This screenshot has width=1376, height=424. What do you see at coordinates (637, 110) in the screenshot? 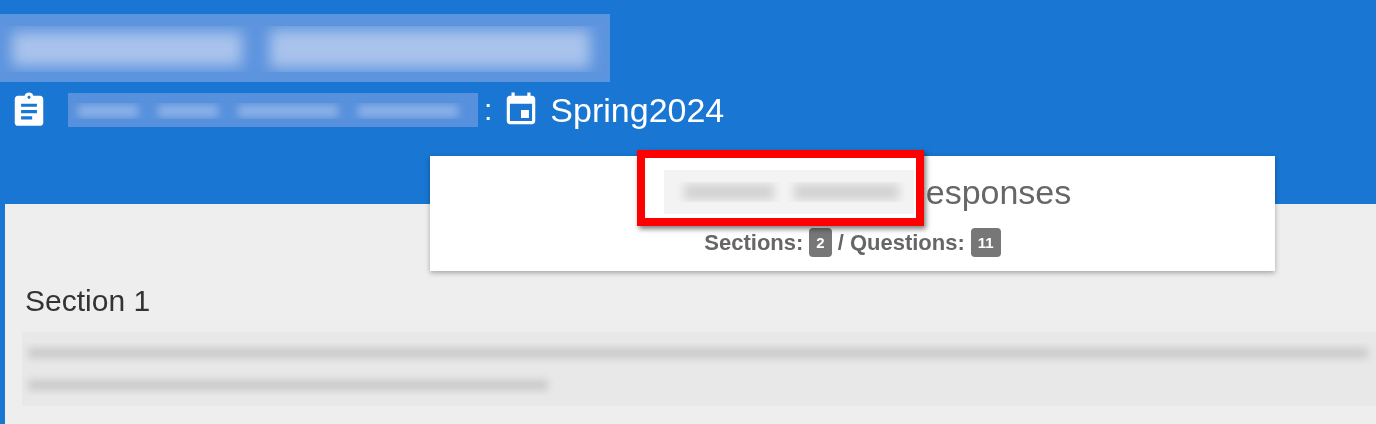
I see `term-label: Spring2024` at bounding box center [637, 110].